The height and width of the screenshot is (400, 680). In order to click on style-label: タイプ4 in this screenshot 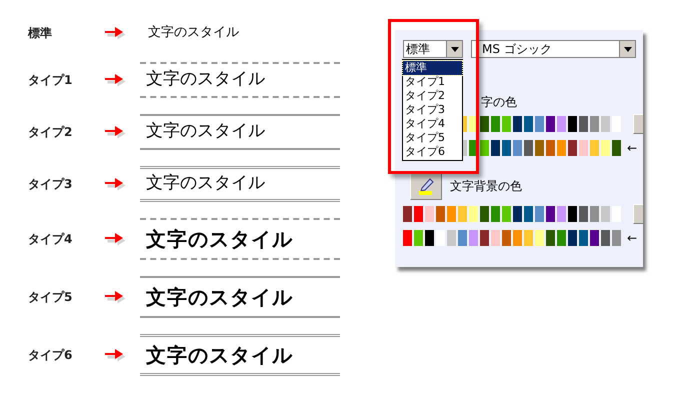, I will do `click(51, 239)`.